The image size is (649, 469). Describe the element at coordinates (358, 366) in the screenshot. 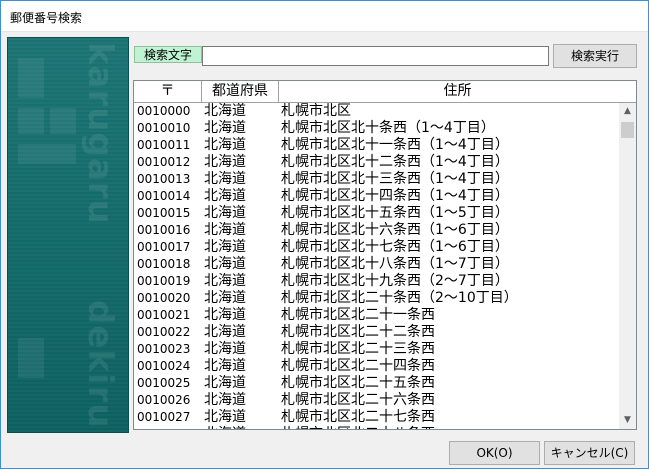

I see `address-cell: 札幌市北区北二十四条西` at that location.